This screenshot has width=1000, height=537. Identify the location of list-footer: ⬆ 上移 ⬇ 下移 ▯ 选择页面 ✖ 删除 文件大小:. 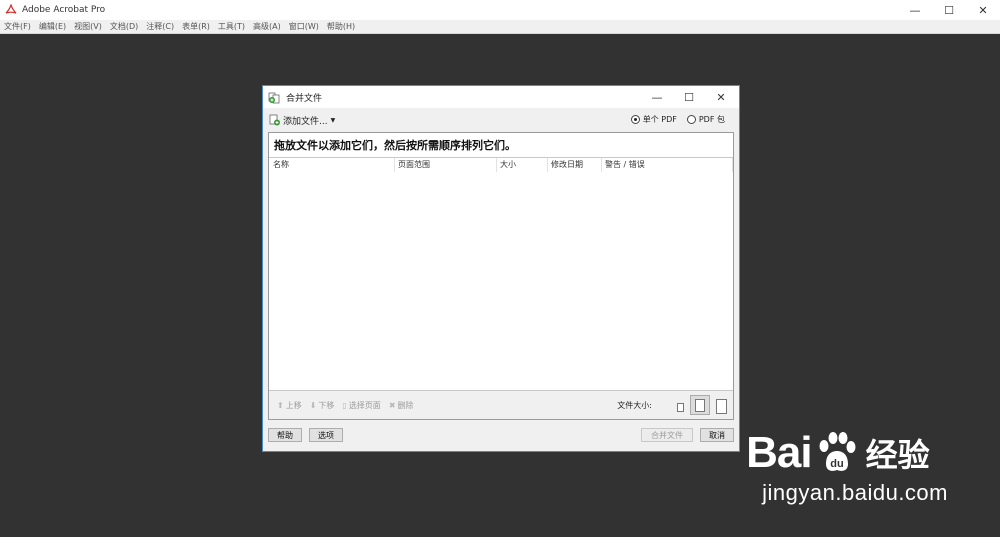
(501, 404).